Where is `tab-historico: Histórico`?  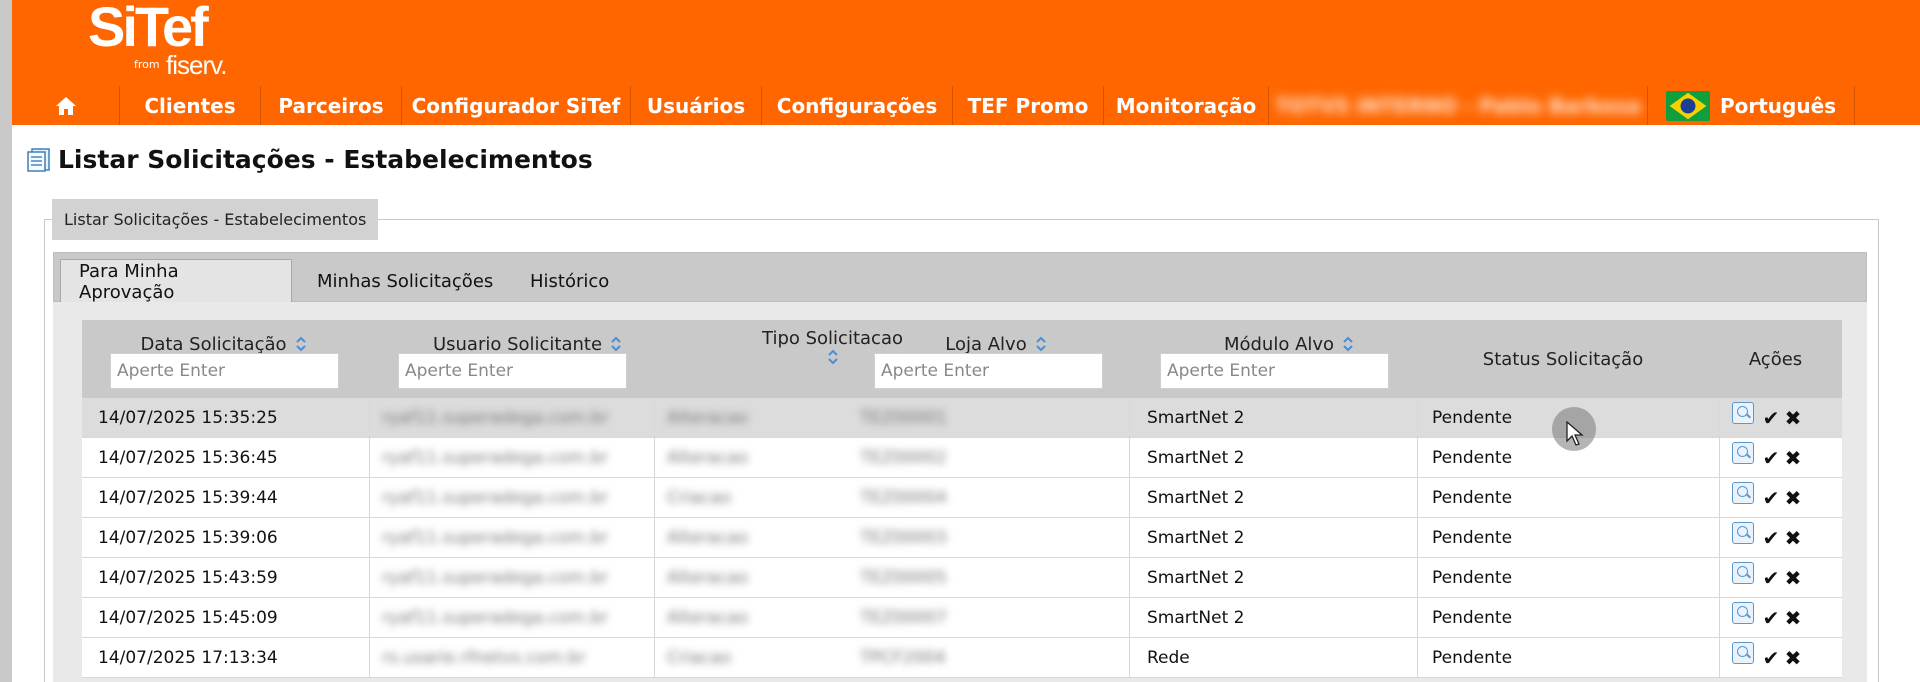 tab-historico: Histórico is located at coordinates (569, 281).